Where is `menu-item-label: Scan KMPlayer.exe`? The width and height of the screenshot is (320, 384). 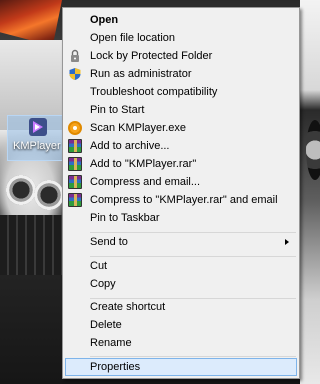 menu-item-label: Scan KMPlayer.exe is located at coordinates (138, 128).